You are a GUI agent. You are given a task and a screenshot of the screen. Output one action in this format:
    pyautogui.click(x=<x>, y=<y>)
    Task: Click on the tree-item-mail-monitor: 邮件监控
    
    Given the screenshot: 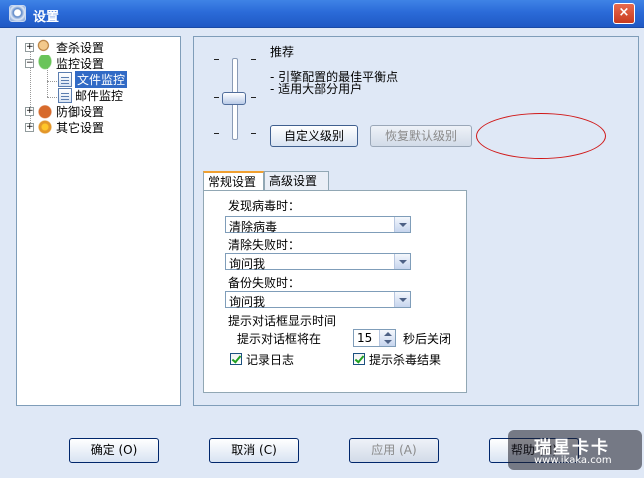 What is the action you would take?
    pyautogui.click(x=90, y=95)
    